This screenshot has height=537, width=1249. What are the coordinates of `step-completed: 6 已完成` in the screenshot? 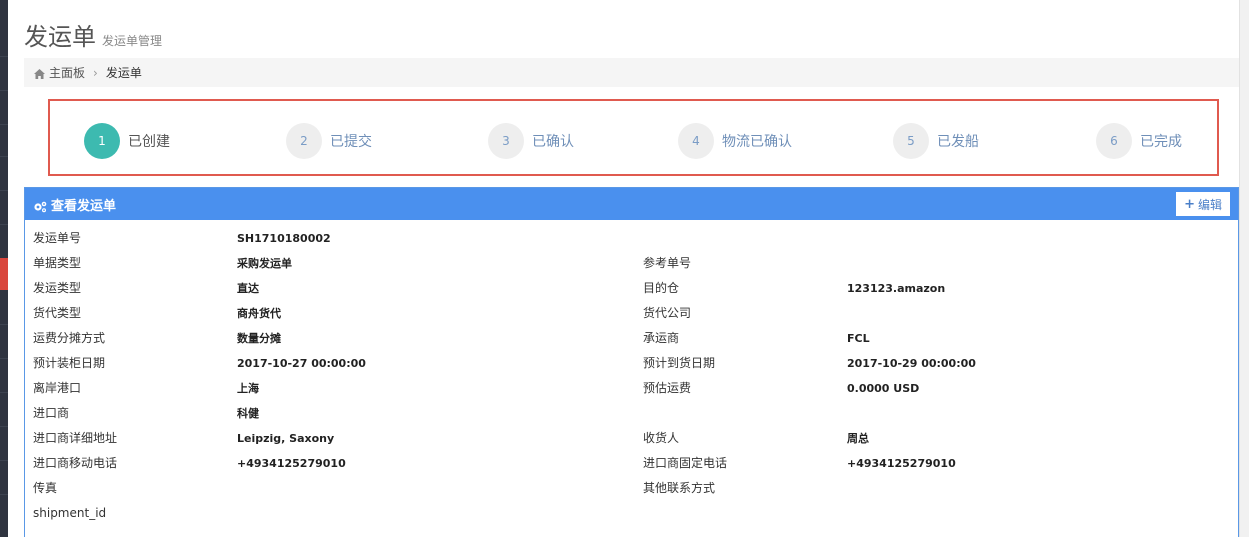 It's located at (1139, 141).